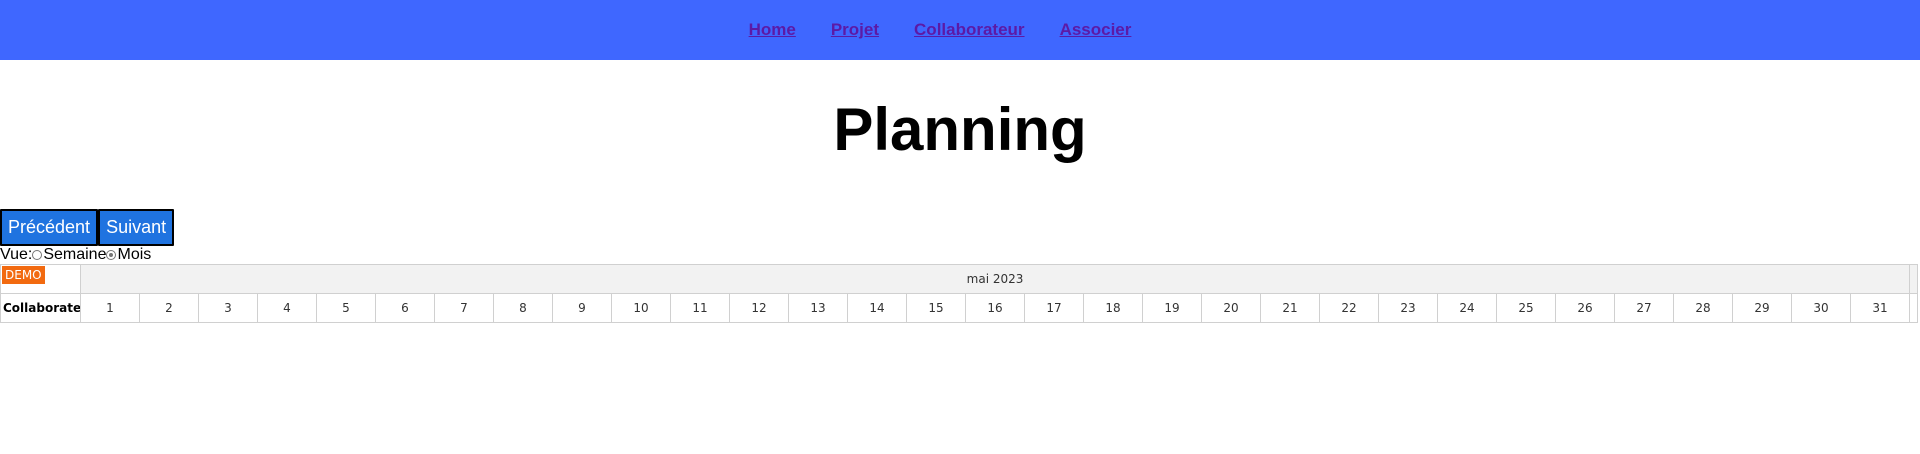 Image resolution: width=1920 pixels, height=454 pixels. I want to click on day-header-cell: 23, so click(1408, 308).